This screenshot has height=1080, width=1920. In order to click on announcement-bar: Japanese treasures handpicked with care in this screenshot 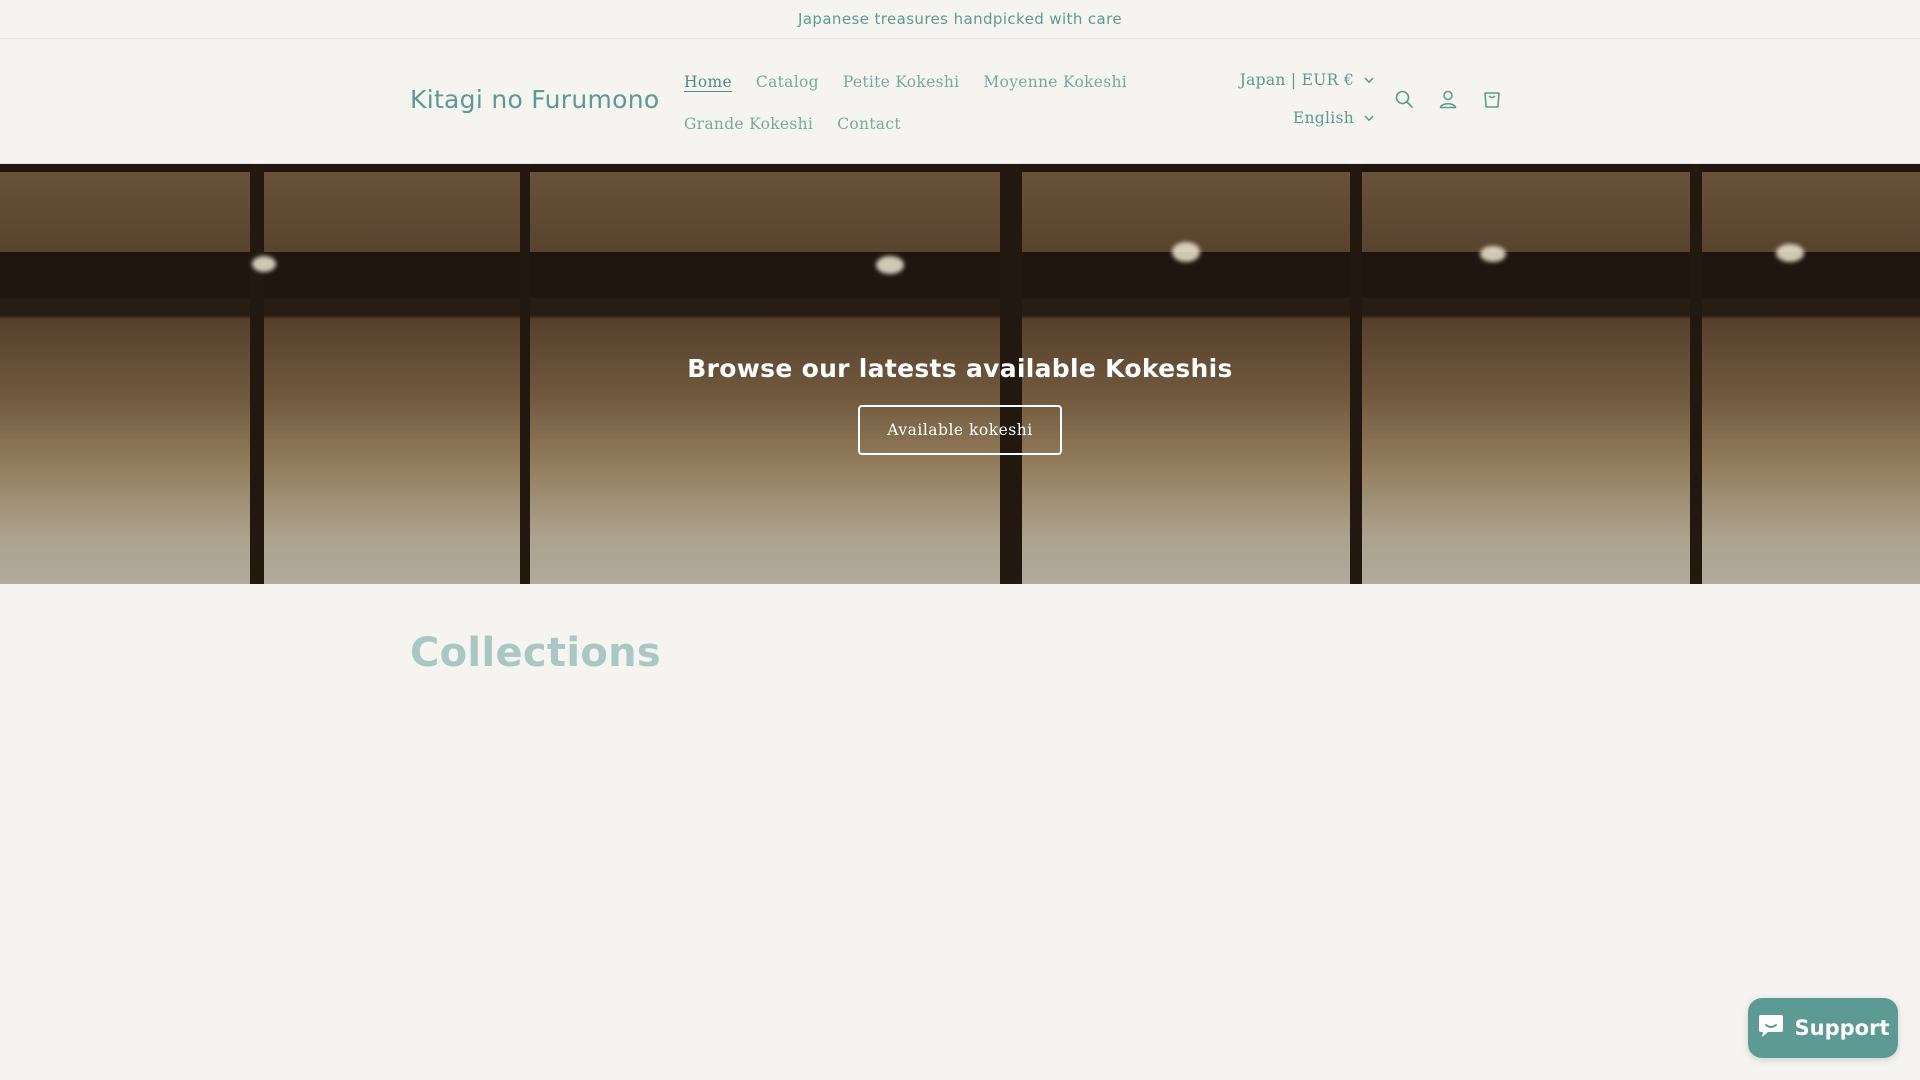, I will do `click(960, 19)`.